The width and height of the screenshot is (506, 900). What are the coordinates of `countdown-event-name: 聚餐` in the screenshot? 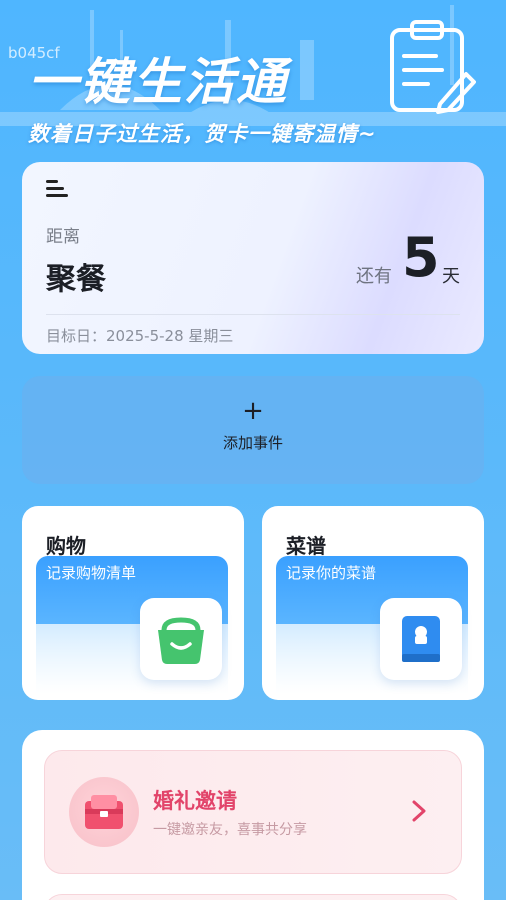 It's located at (76, 279).